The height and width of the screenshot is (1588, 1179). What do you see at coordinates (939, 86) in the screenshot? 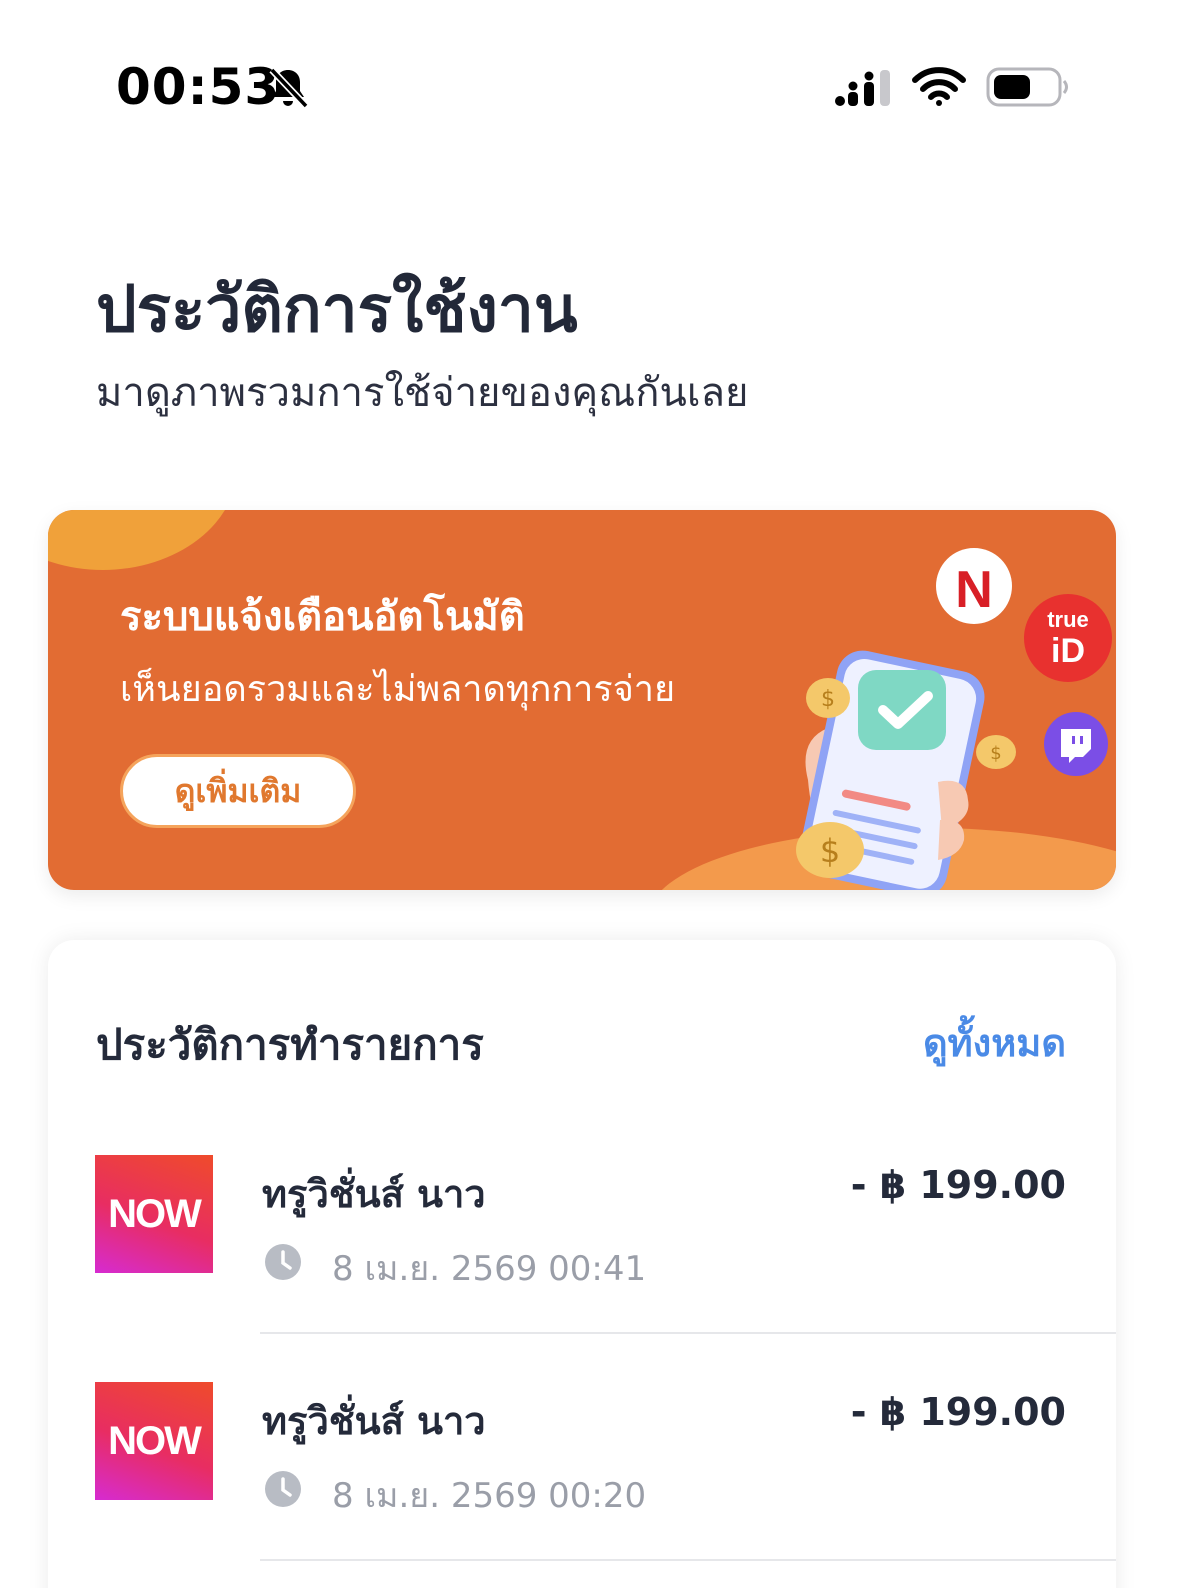
I see `wifi-icon` at bounding box center [939, 86].